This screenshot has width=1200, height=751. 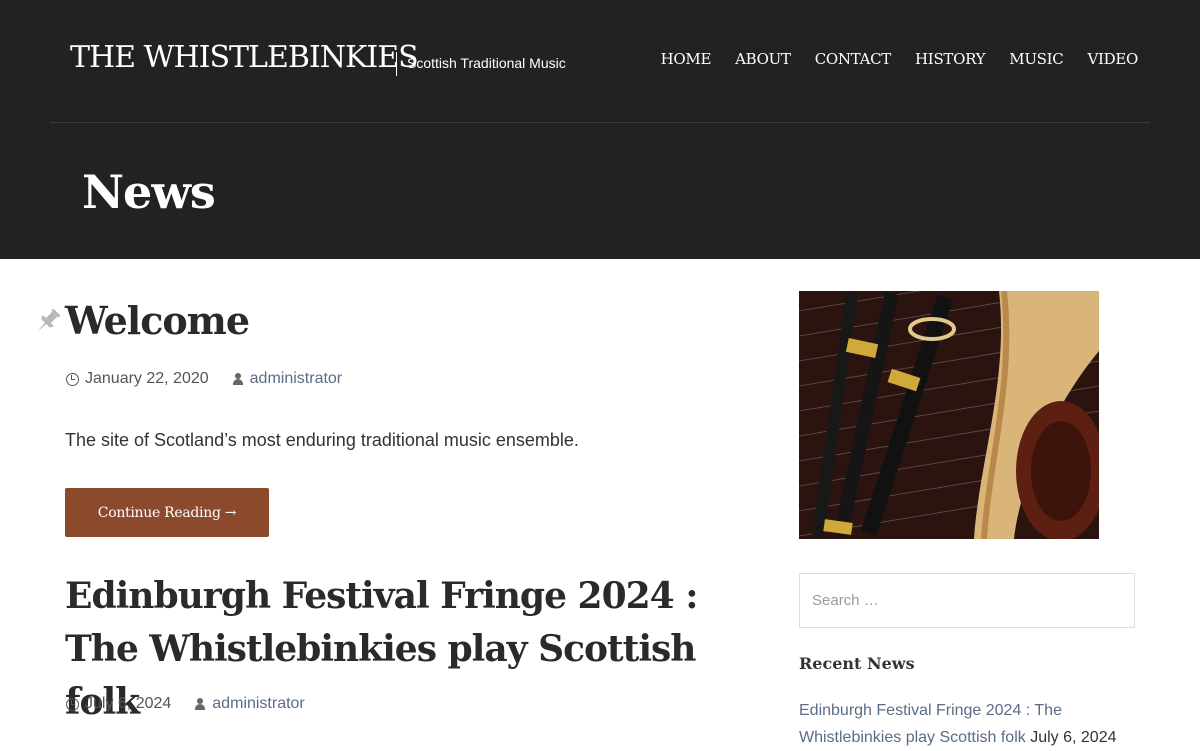 I want to click on main-nav: HOME ABOUT CONTACT HISTORY MUSIC VIDEO, so click(x=900, y=59).